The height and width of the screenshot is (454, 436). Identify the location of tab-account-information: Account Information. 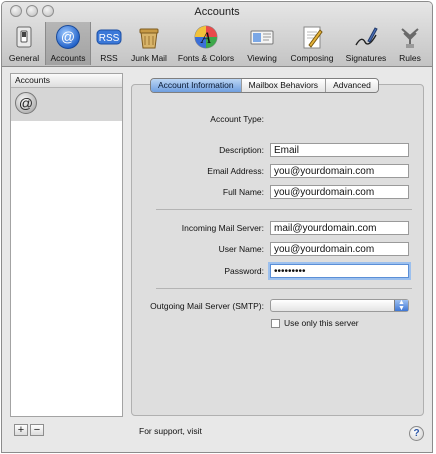
(196, 85).